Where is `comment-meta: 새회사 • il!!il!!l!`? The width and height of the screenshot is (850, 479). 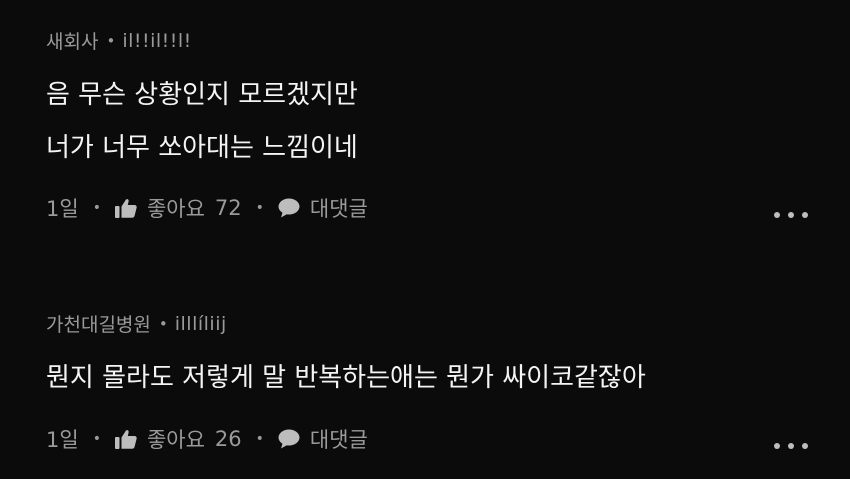 comment-meta: 새회사 • il!!il!!l! is located at coordinates (119, 40).